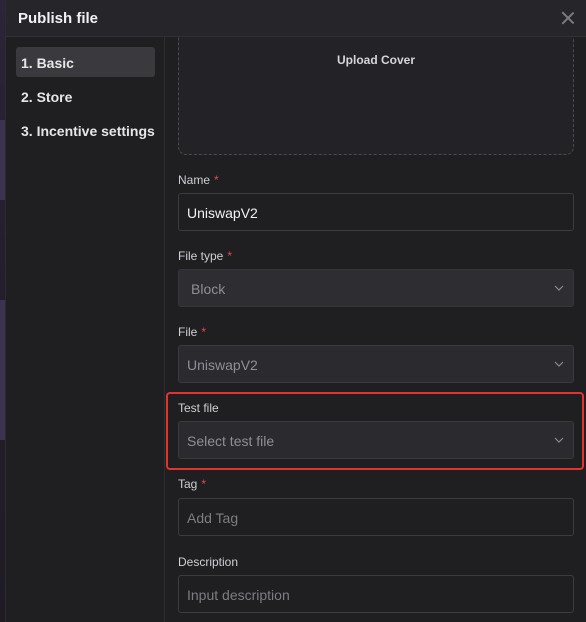 Image resolution: width=586 pixels, height=622 pixels. What do you see at coordinates (208, 562) in the screenshot?
I see `description-label: Description` at bounding box center [208, 562].